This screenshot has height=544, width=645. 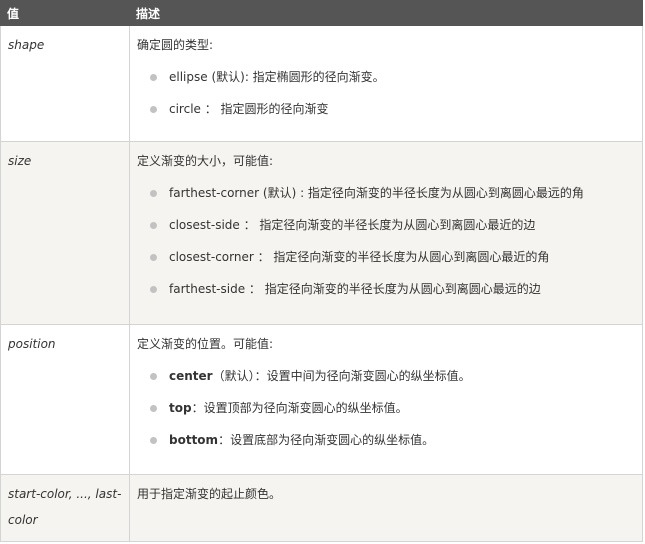 I want to click on item-text: closest-side ： 指定径向渐变的半径长度为从圆心到离圆心最近的边, so click(x=352, y=225).